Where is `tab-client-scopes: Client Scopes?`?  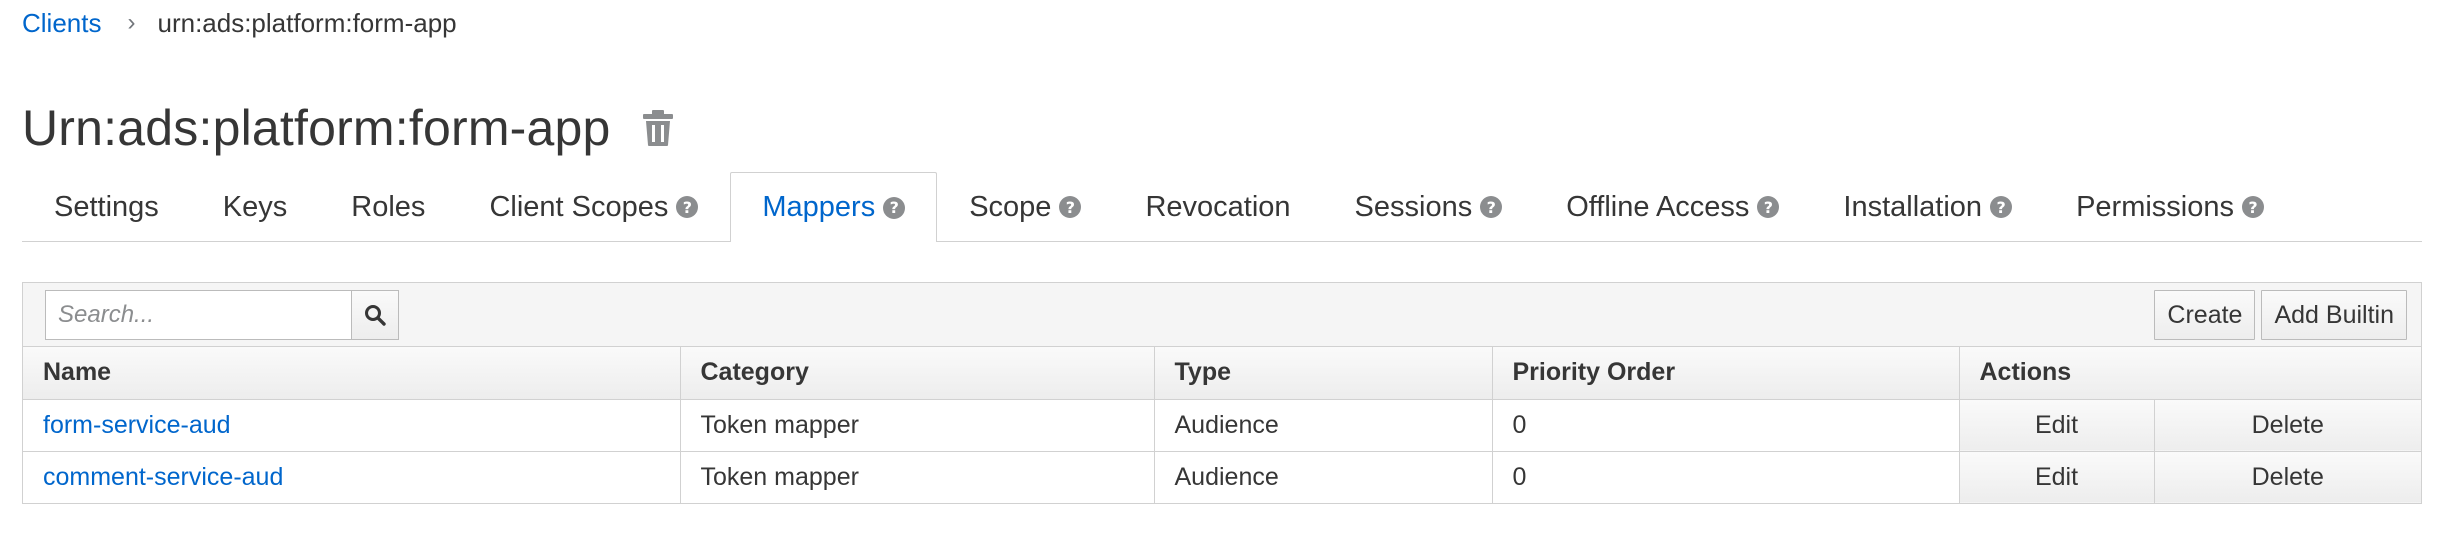 tab-client-scopes: Client Scopes? is located at coordinates (593, 206).